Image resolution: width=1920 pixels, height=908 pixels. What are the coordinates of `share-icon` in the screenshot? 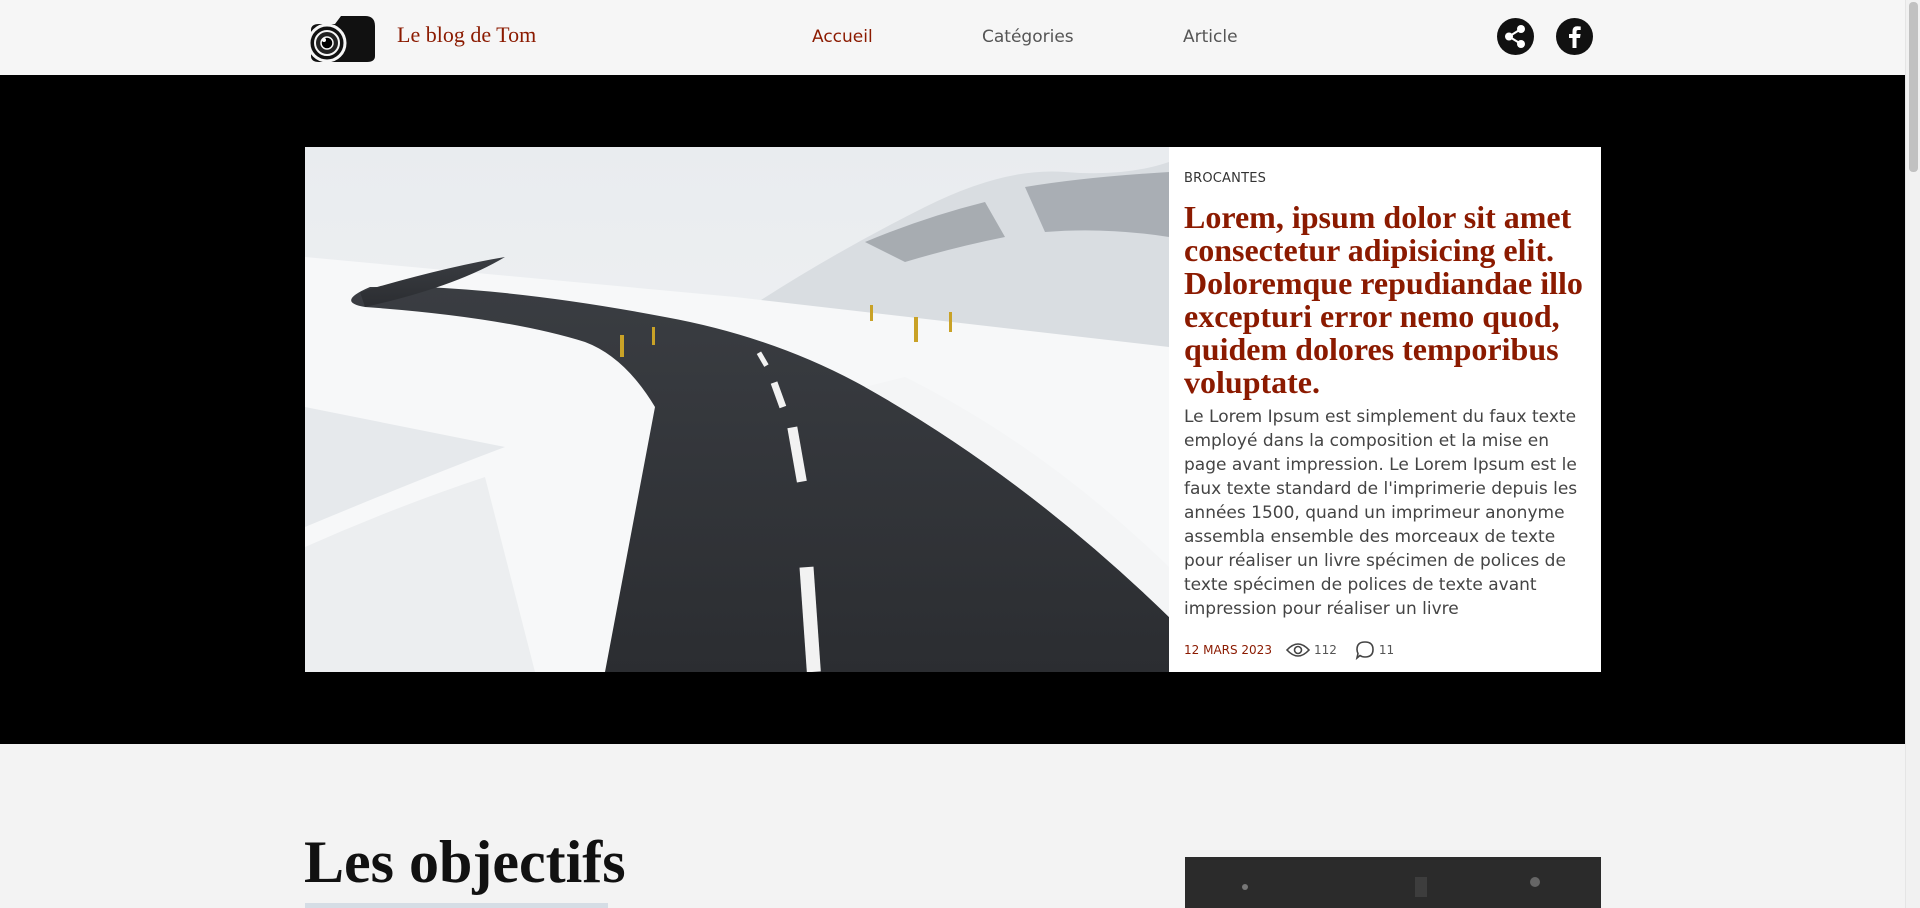 It's located at (1515, 36).